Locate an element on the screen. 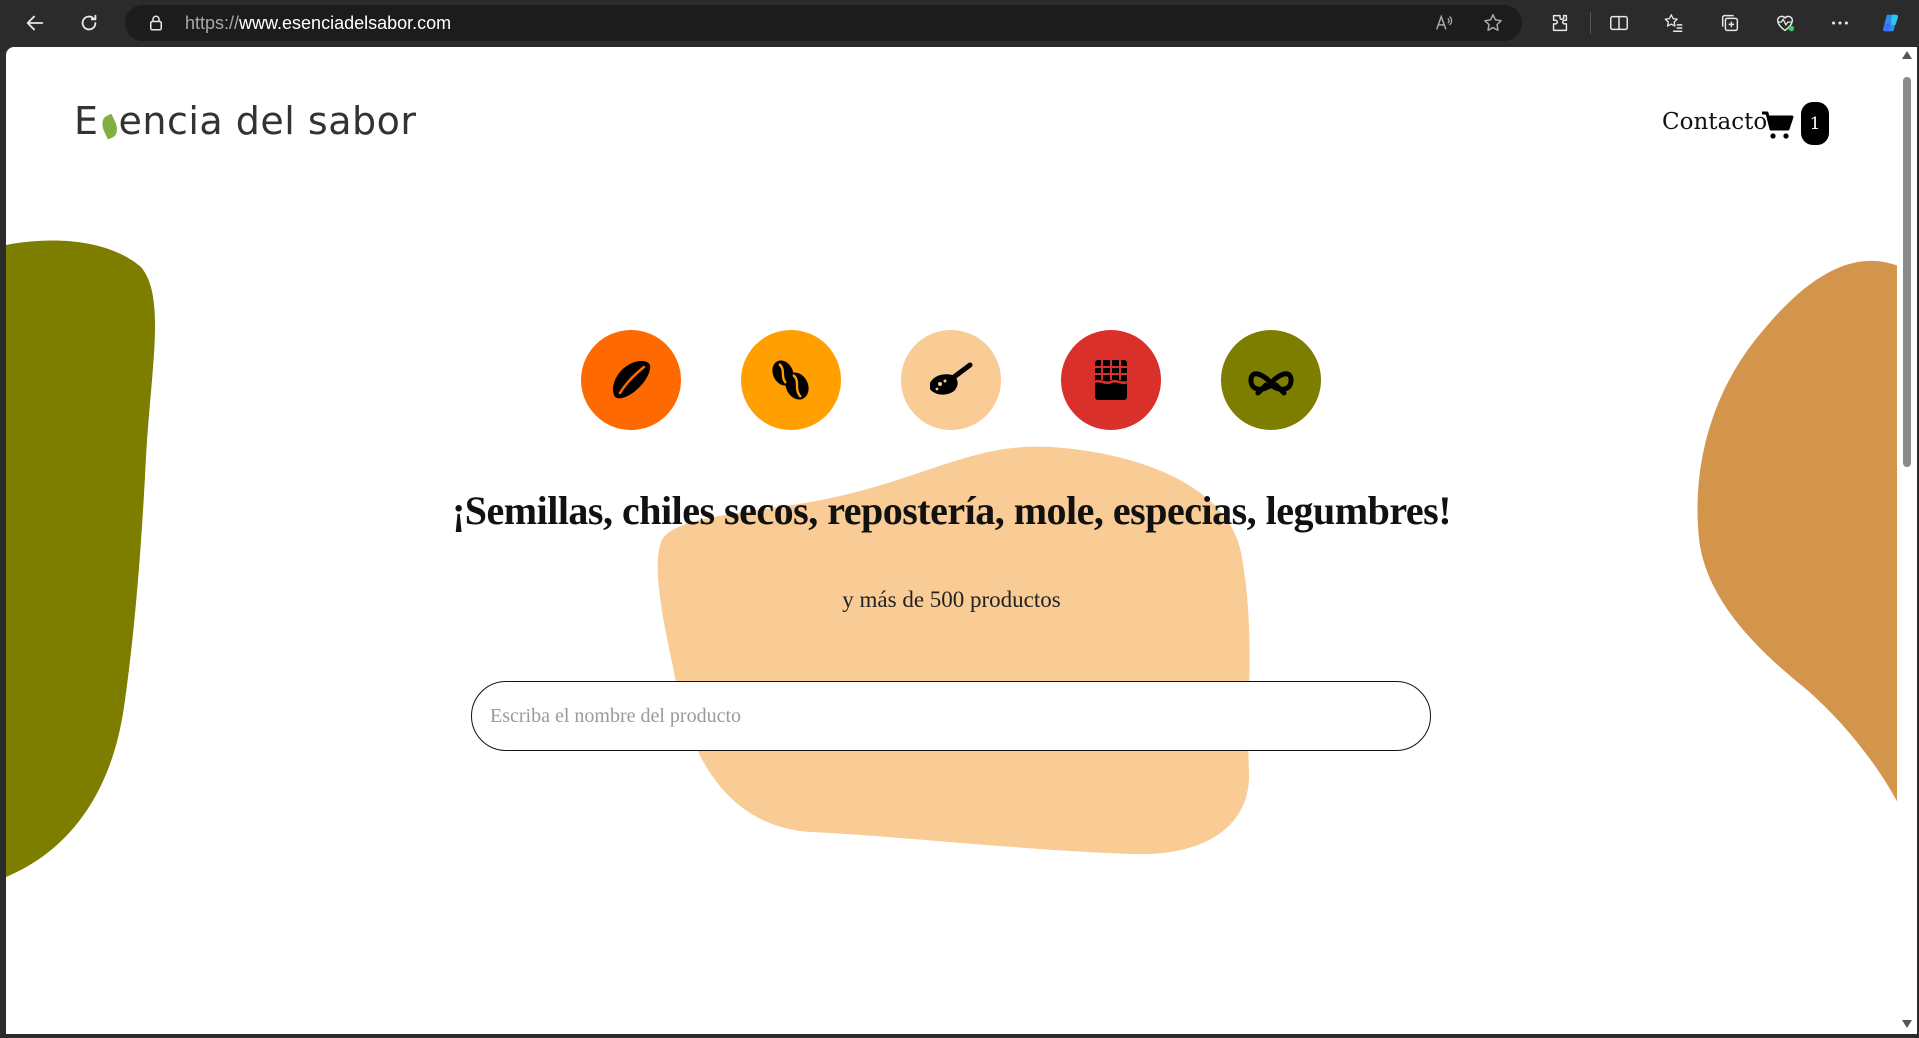 Image resolution: width=1919 pixels, height=1038 pixels. browser-essentials-button is located at coordinates (1785, 23).